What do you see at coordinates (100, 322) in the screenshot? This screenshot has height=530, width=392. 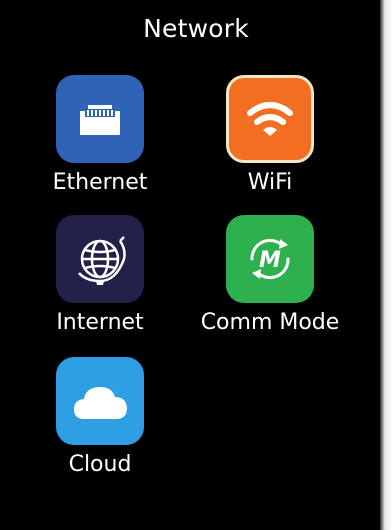 I see `internet-label: Internet` at bounding box center [100, 322].